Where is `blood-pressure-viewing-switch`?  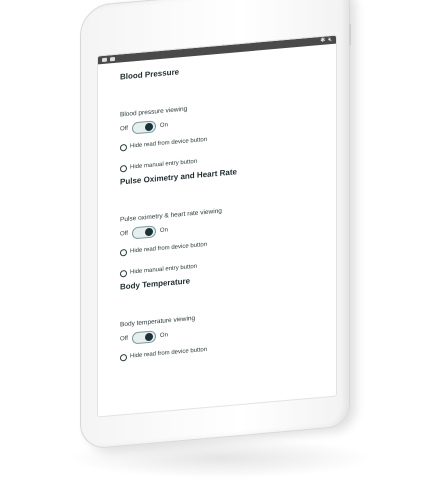 blood-pressure-viewing-switch is located at coordinates (143, 127).